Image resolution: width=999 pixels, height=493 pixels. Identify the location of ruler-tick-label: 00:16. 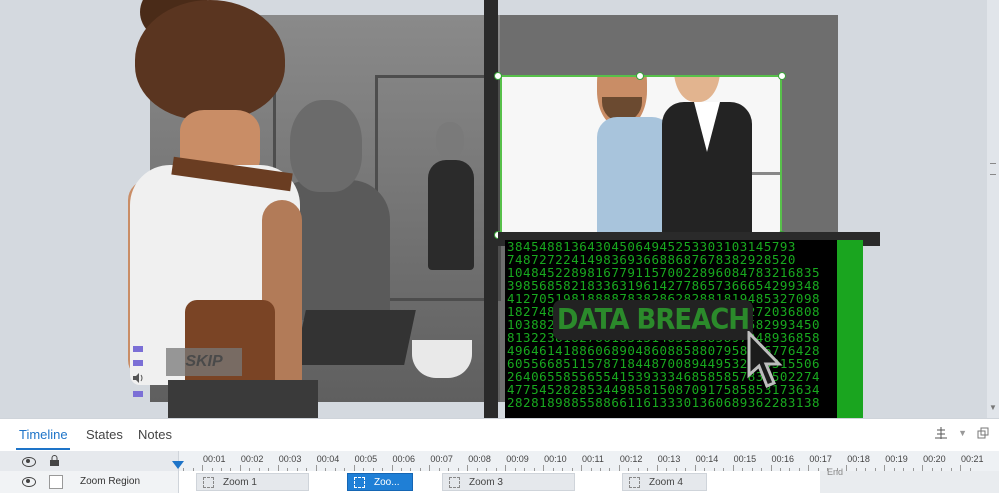
(783, 459).